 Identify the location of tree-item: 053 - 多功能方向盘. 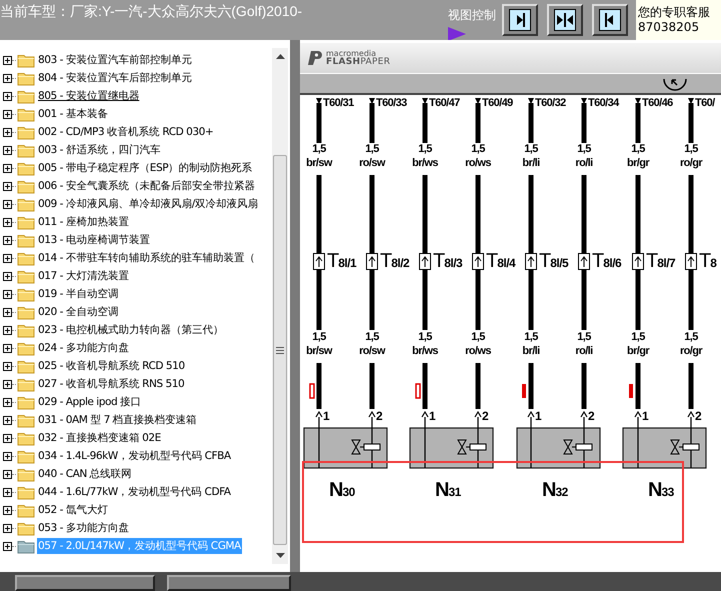
(83, 528).